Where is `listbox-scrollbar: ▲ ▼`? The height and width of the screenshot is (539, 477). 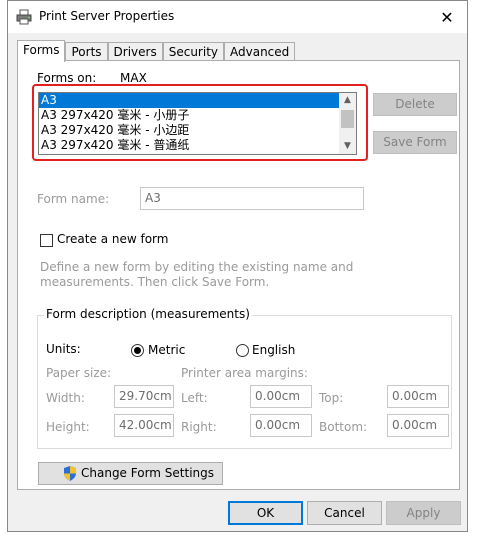
listbox-scrollbar: ▲ ▼ is located at coordinates (347, 123).